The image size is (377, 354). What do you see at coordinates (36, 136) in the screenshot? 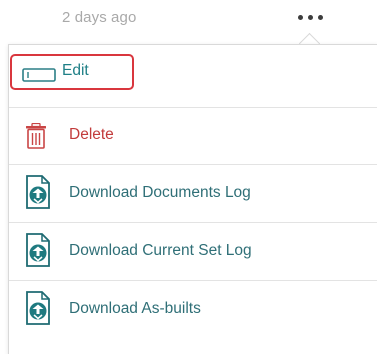
I see `trash-icon` at bounding box center [36, 136].